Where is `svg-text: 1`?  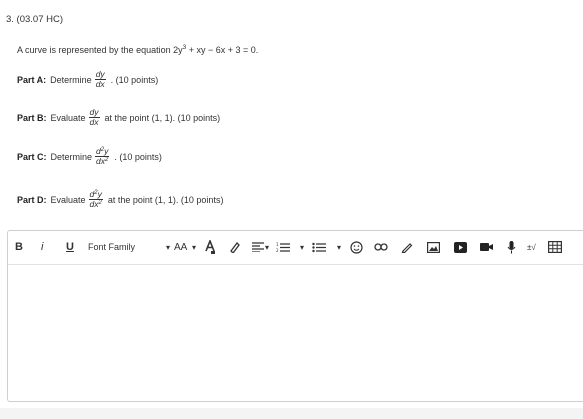
svg-text: 1 is located at coordinates (277, 244).